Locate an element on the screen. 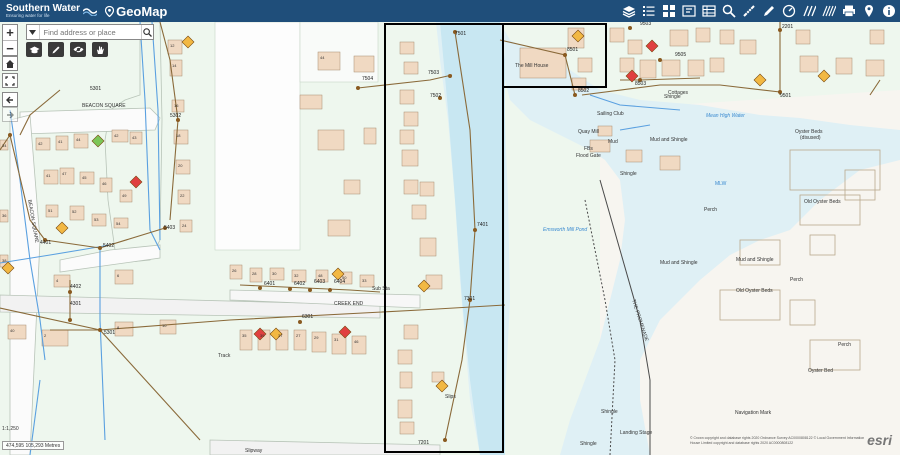 The width and height of the screenshot is (900, 455). node-label: 9505 is located at coordinates (680, 55).